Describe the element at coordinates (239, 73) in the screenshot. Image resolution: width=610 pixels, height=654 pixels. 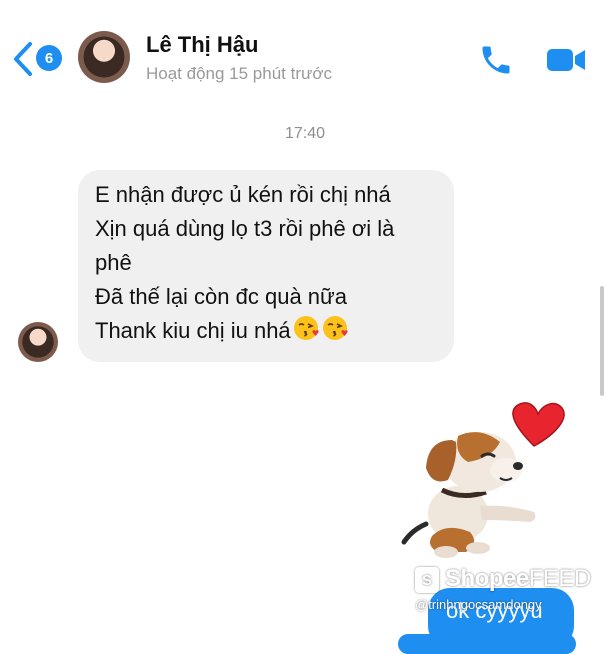
I see `active-status: Hoạt động 15 phút trước` at that location.